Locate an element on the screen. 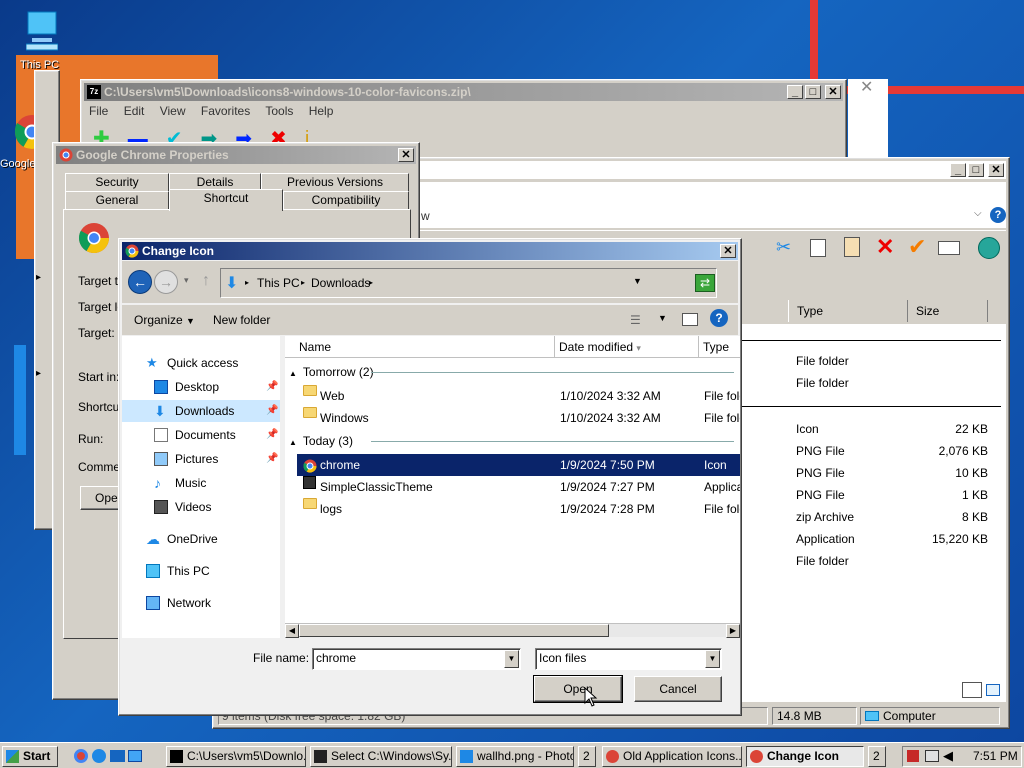 The height and width of the screenshot is (768, 1024). column-name: Name is located at coordinates (420, 347).